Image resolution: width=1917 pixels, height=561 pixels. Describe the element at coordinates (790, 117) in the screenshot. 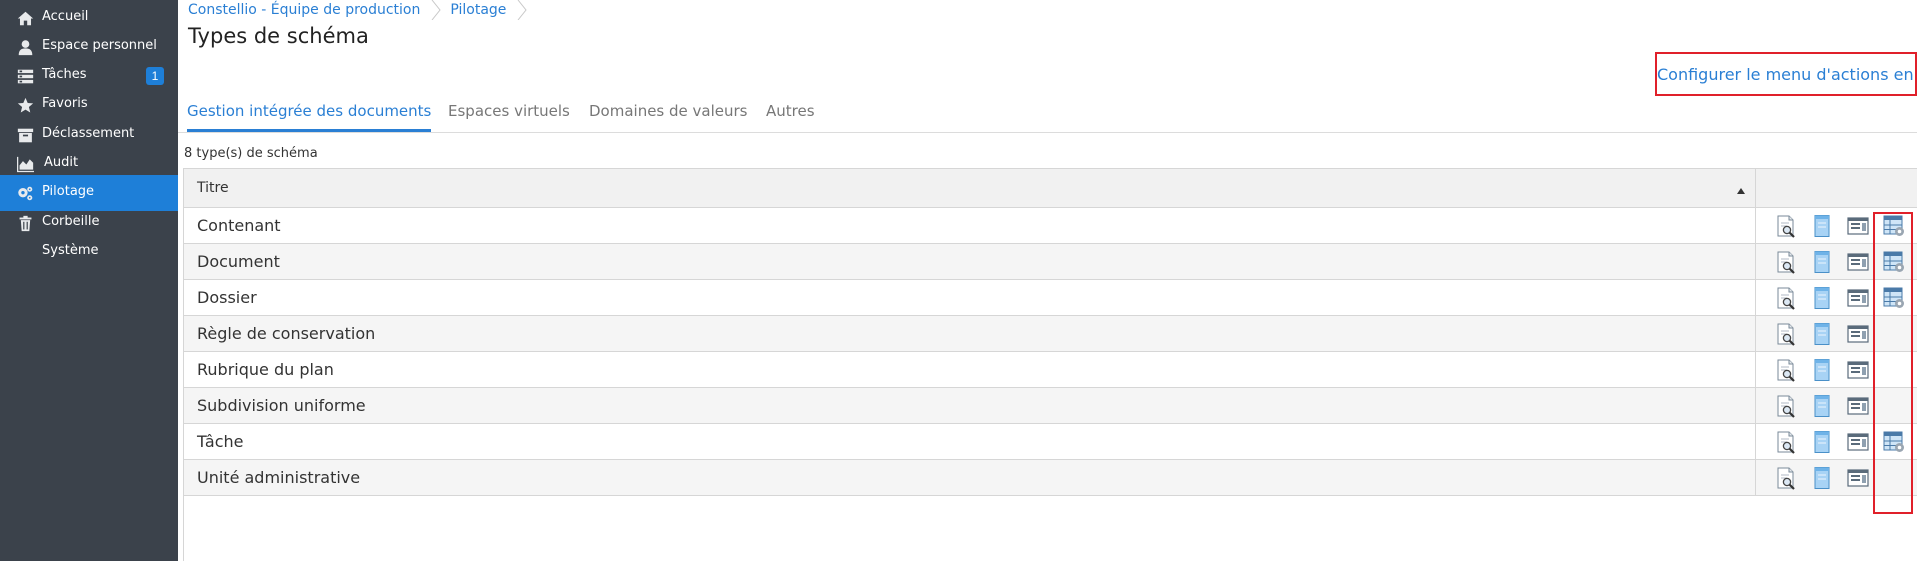

I see `tab-autres: Autres` at that location.